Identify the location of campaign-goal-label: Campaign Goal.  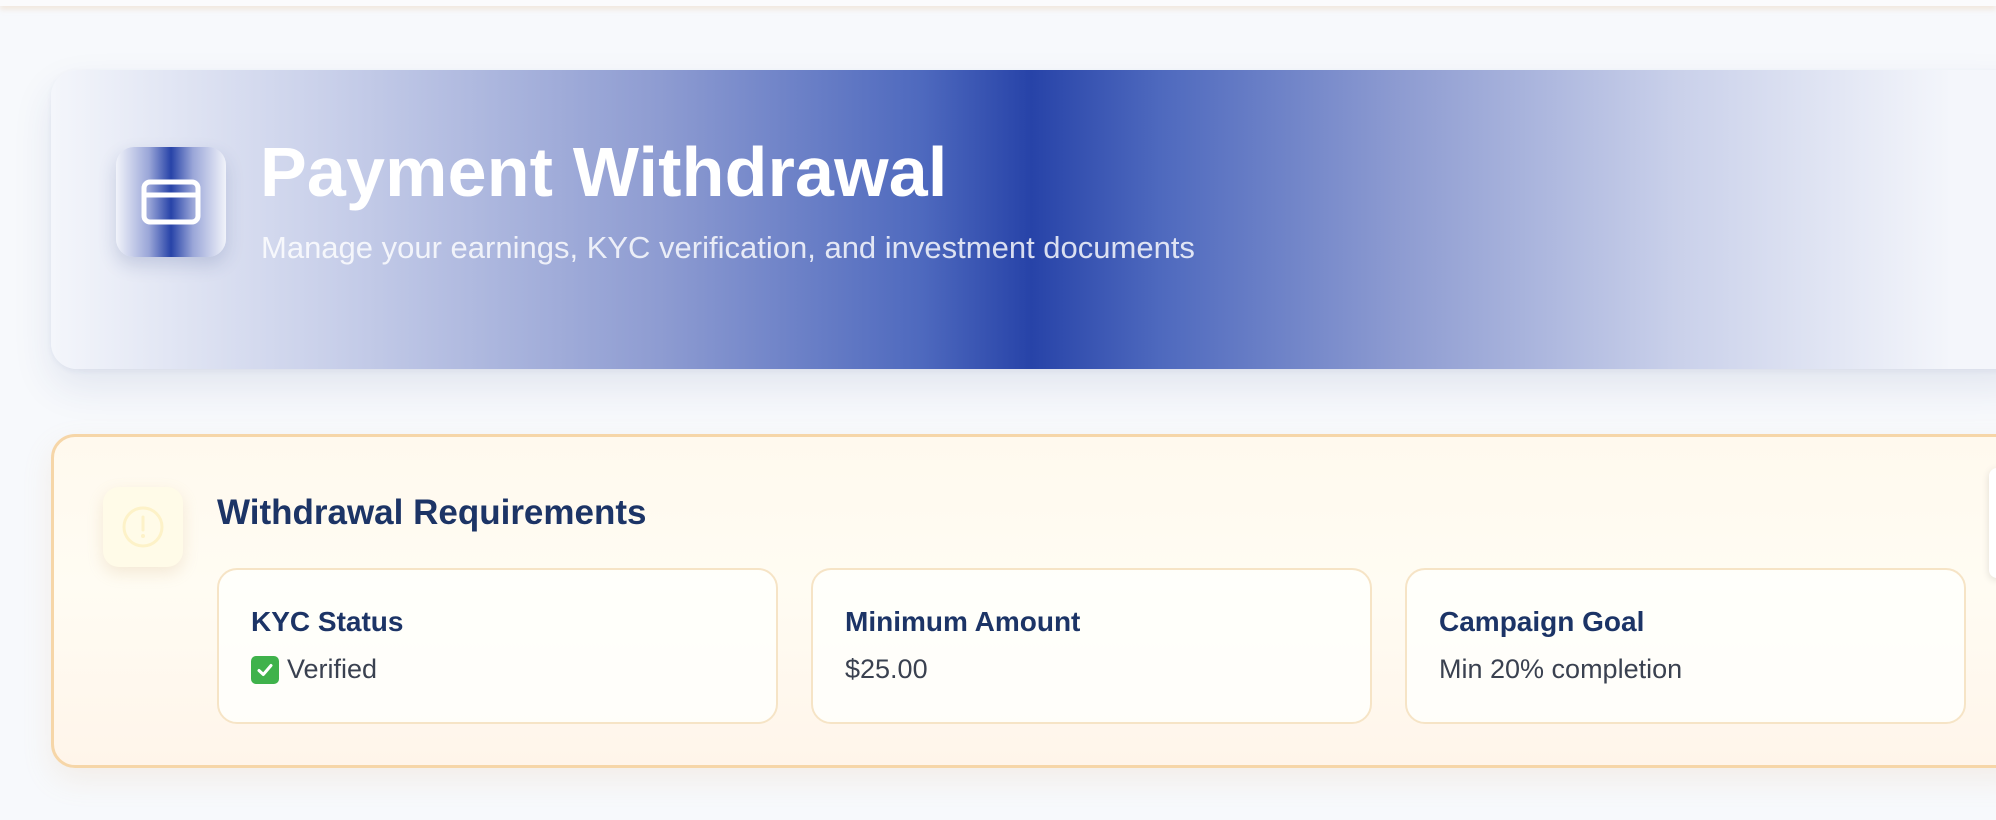
(1542, 621).